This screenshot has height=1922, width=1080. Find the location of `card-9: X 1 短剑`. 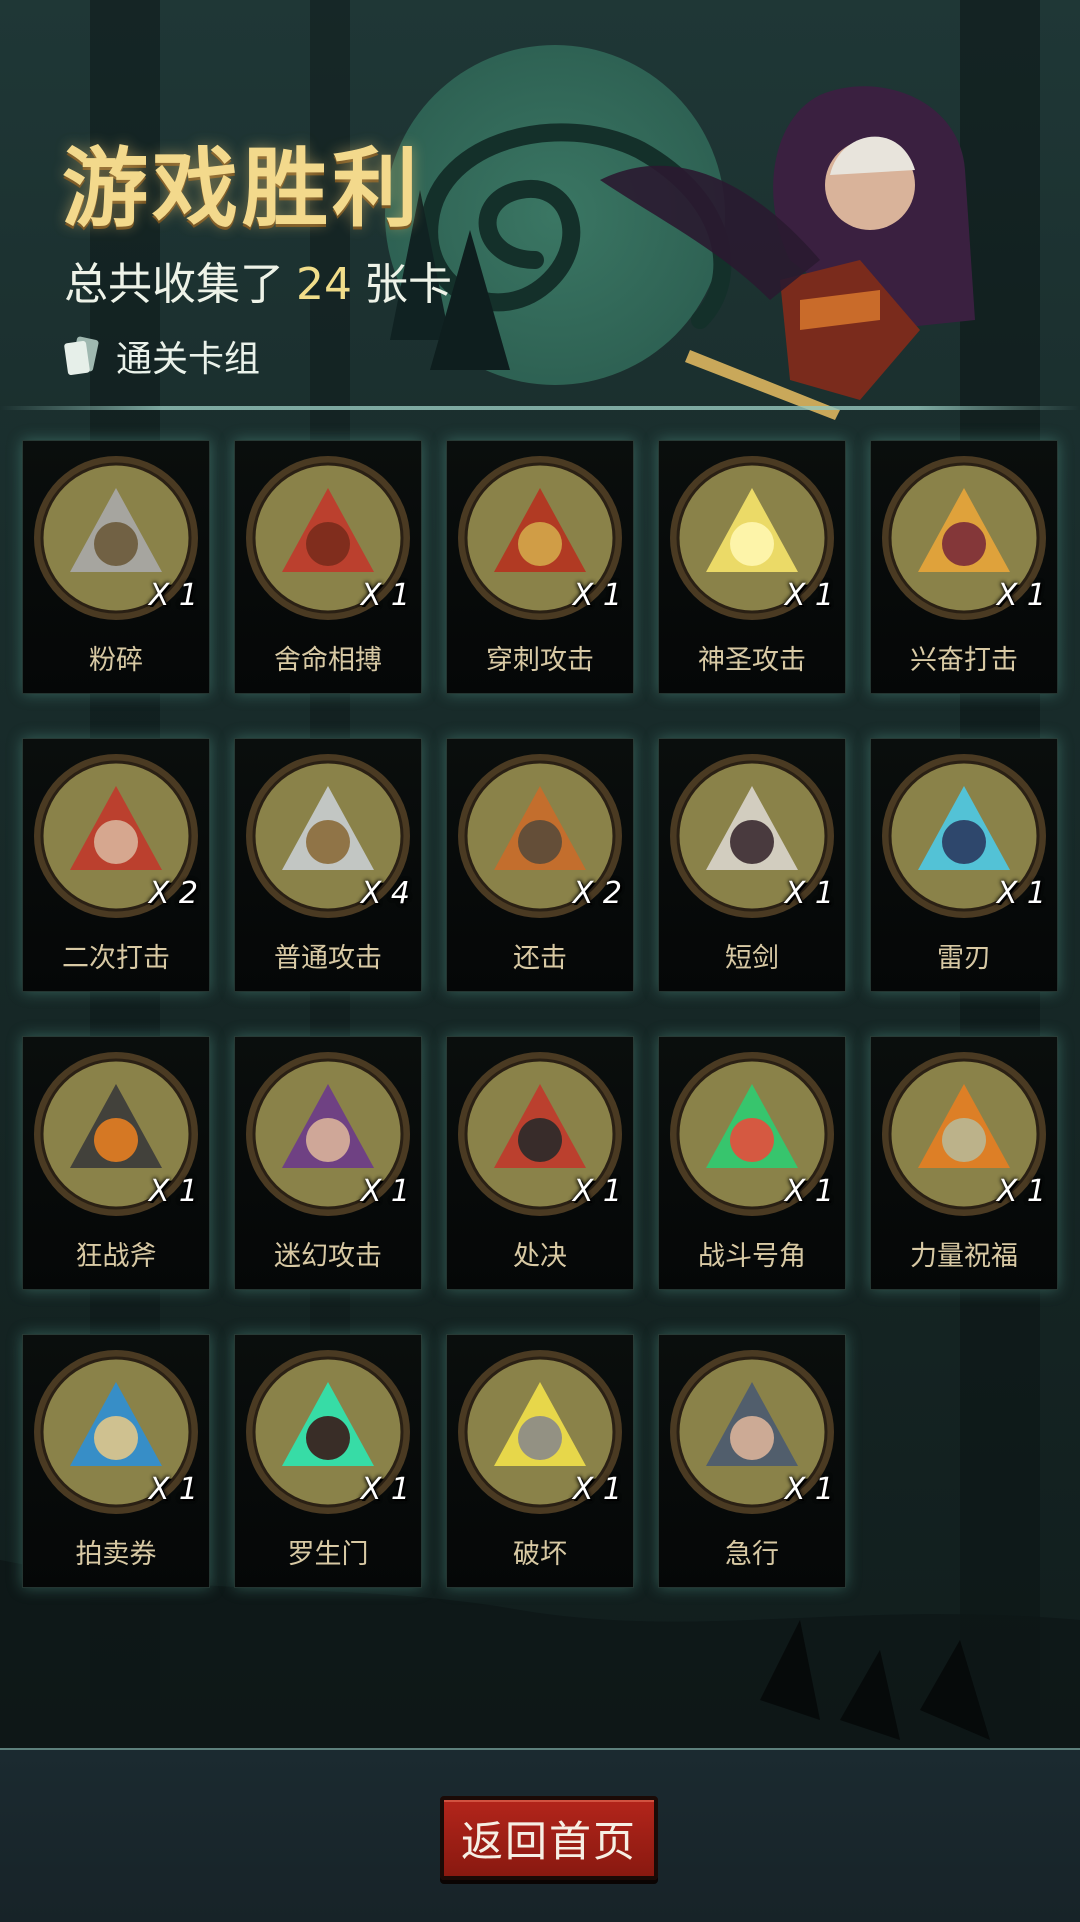

card-9: X 1 短剑 is located at coordinates (752, 865).